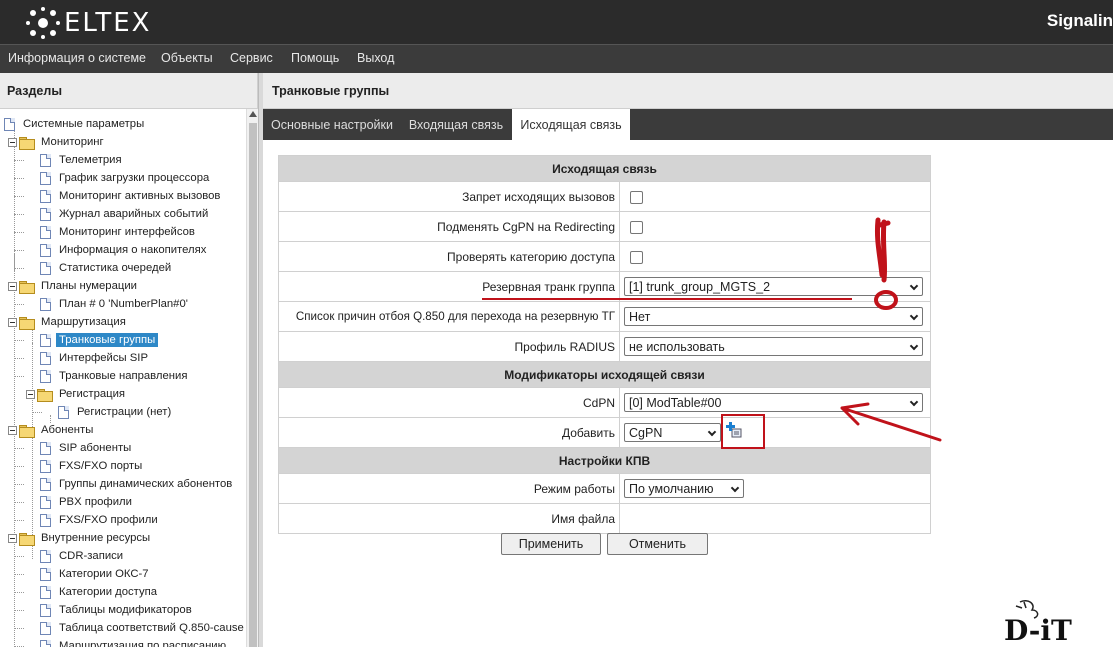 The image size is (1113, 647). Describe the element at coordinates (74, 286) in the screenshot. I see `tree-item-9: Планы нумерации` at that location.